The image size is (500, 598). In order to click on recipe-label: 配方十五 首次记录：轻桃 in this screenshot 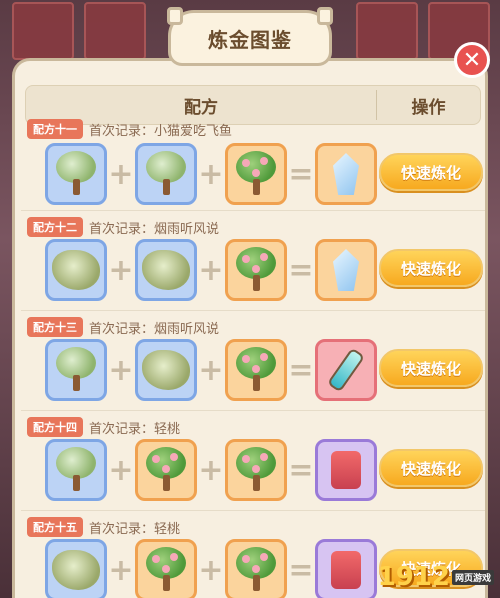, I will do `click(103, 527)`.